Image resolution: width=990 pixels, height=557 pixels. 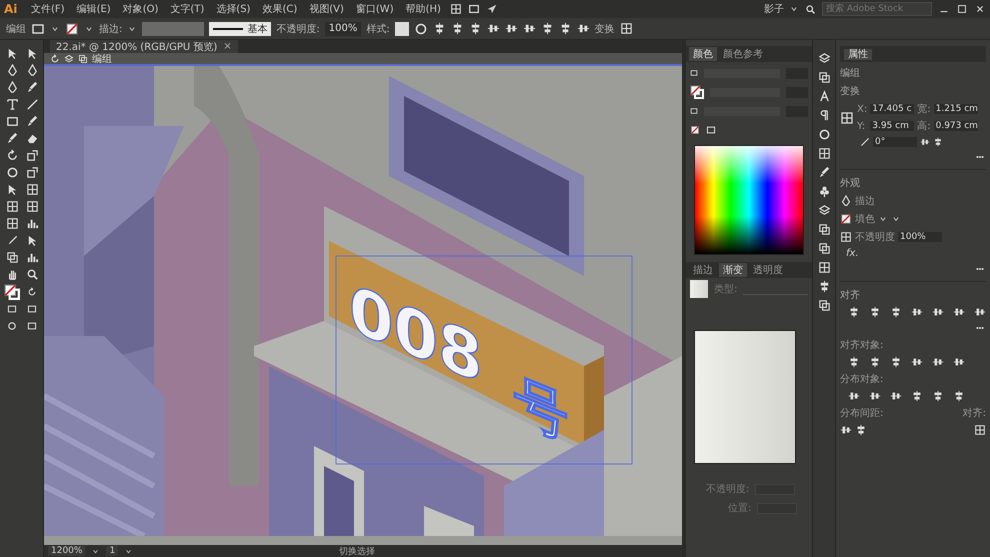 What do you see at coordinates (895, 142) in the screenshot?
I see `angle-field: 0°` at bounding box center [895, 142].